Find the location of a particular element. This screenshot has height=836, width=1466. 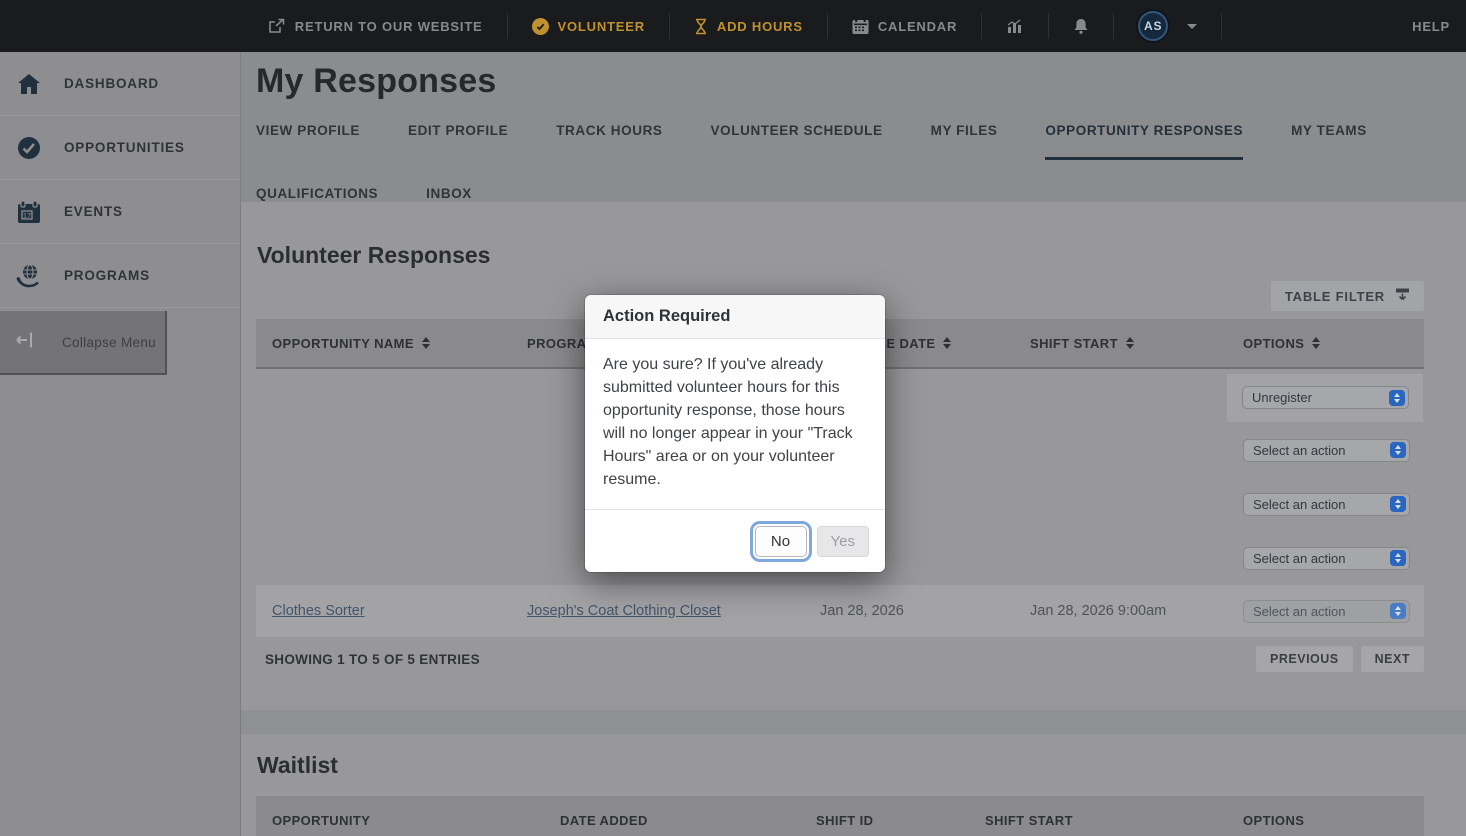

collapse-menu-button: Collapse Menu is located at coordinates (83, 343).